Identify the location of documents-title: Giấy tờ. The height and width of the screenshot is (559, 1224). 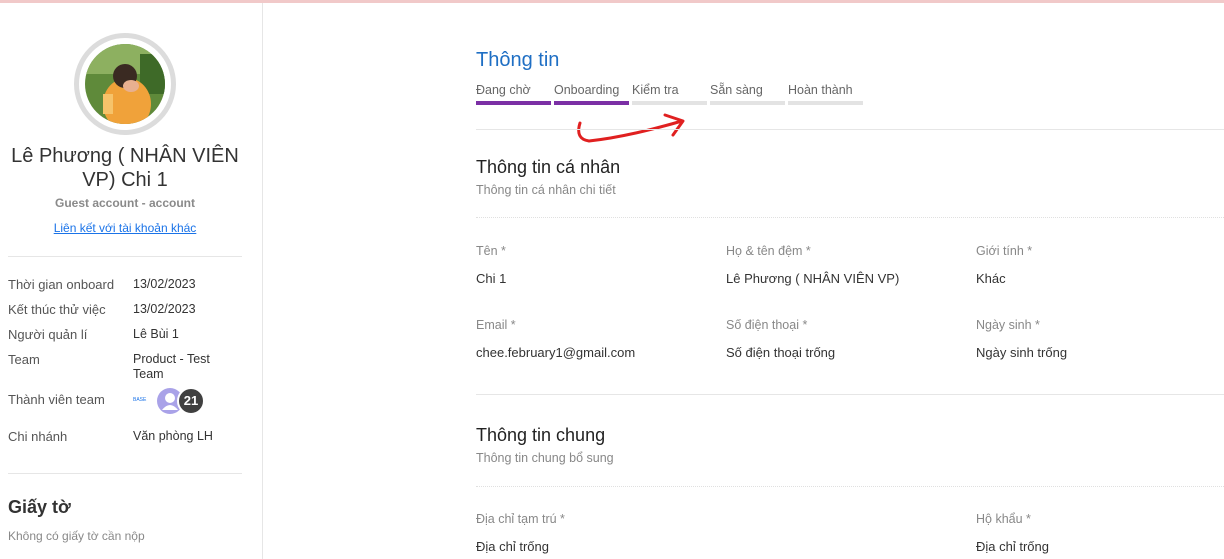
(39, 507).